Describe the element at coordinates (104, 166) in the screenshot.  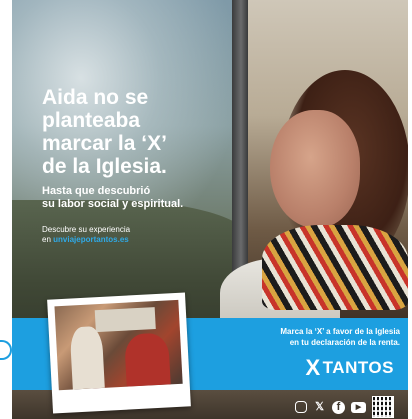
I see `headline-line: de la Iglesia.` at that location.